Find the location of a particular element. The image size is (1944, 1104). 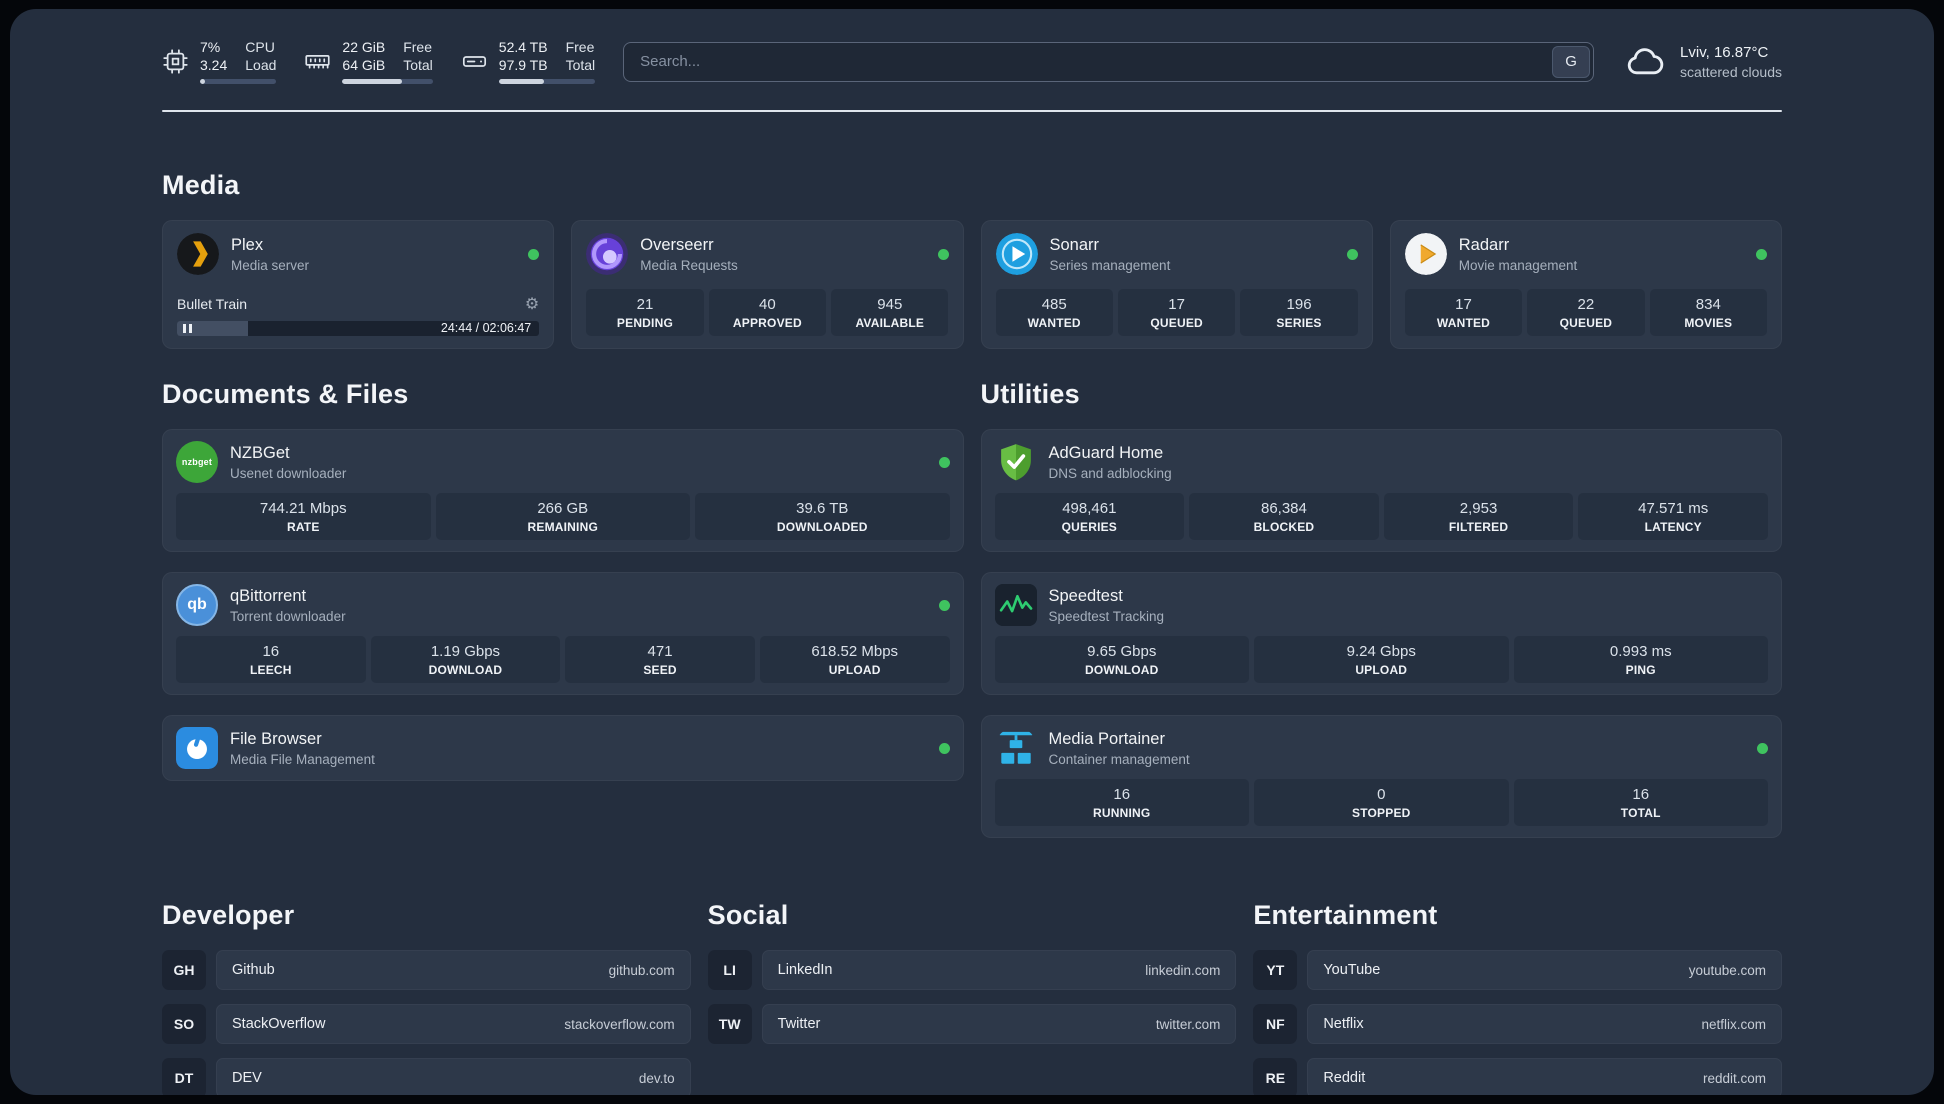

app-name: File Browser is located at coordinates (276, 738).